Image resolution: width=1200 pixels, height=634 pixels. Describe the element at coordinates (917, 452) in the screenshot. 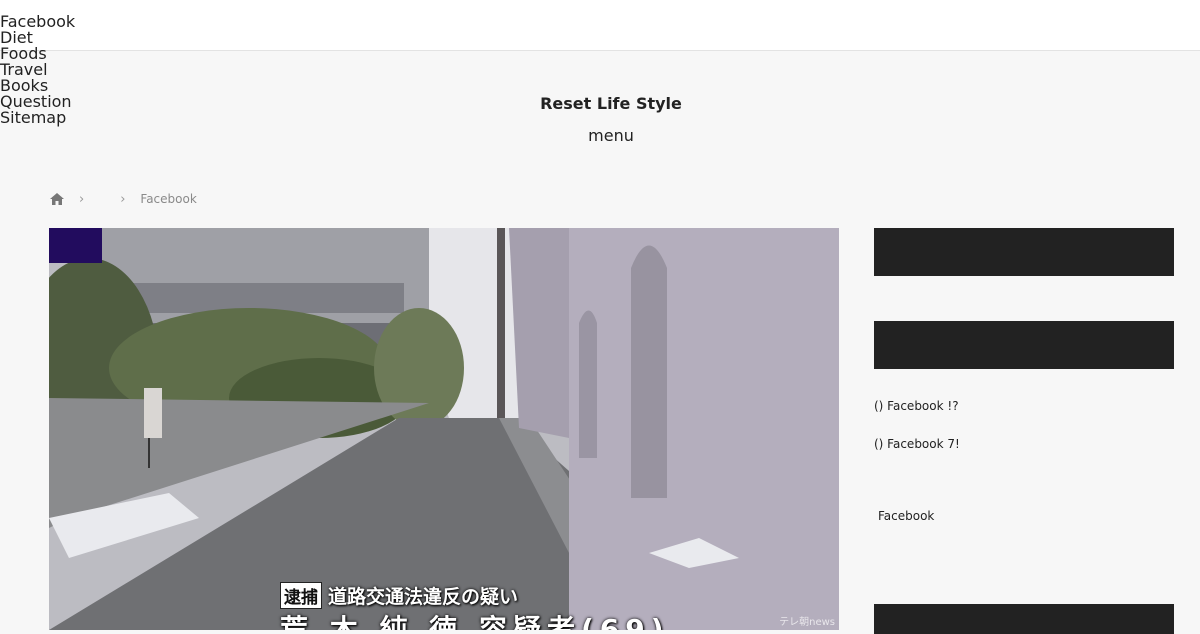

I see `list-item: () Facebook 7!` at that location.